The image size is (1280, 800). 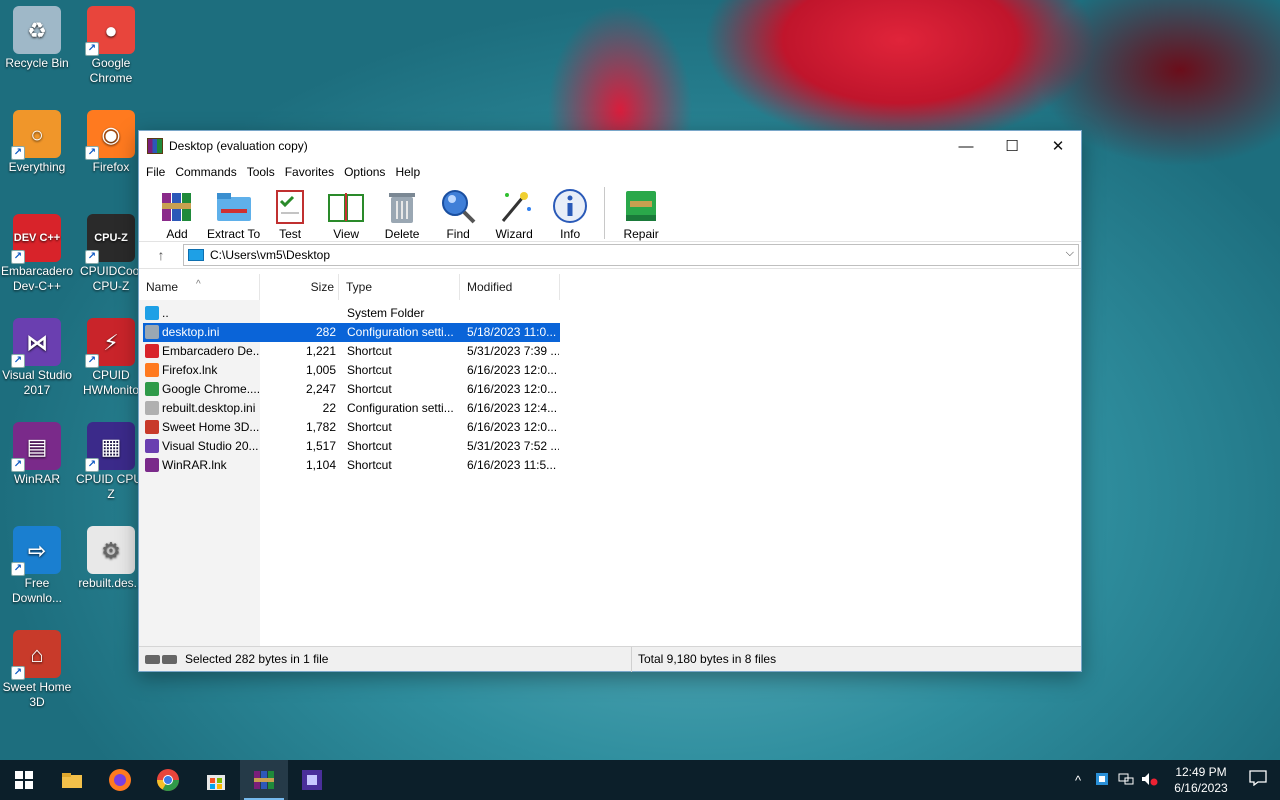 I want to click on file-size: 1,005, so click(x=320, y=370).